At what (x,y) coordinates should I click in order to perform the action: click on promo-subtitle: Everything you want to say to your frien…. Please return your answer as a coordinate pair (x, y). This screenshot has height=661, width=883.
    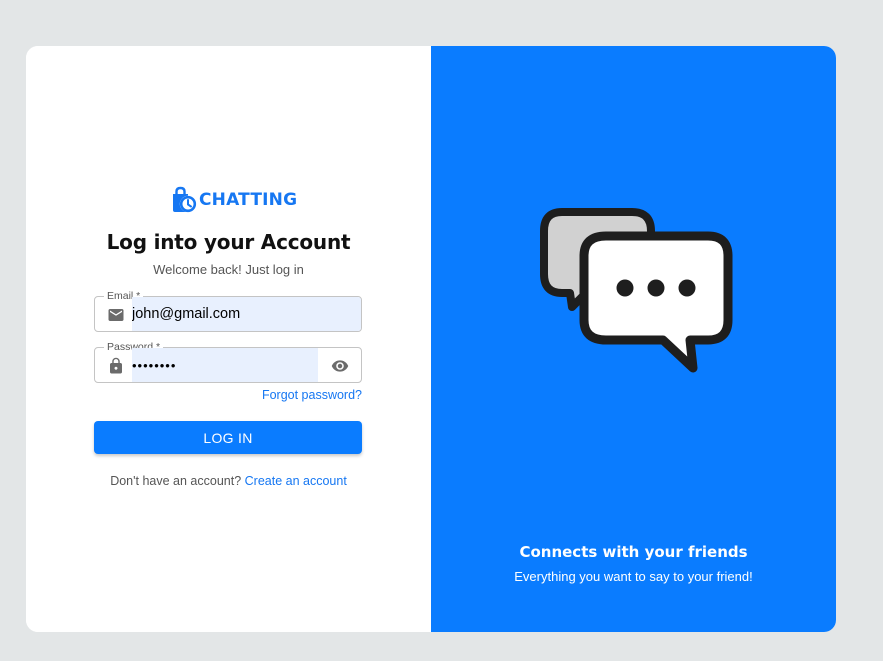
    Looking at the image, I should click on (633, 576).